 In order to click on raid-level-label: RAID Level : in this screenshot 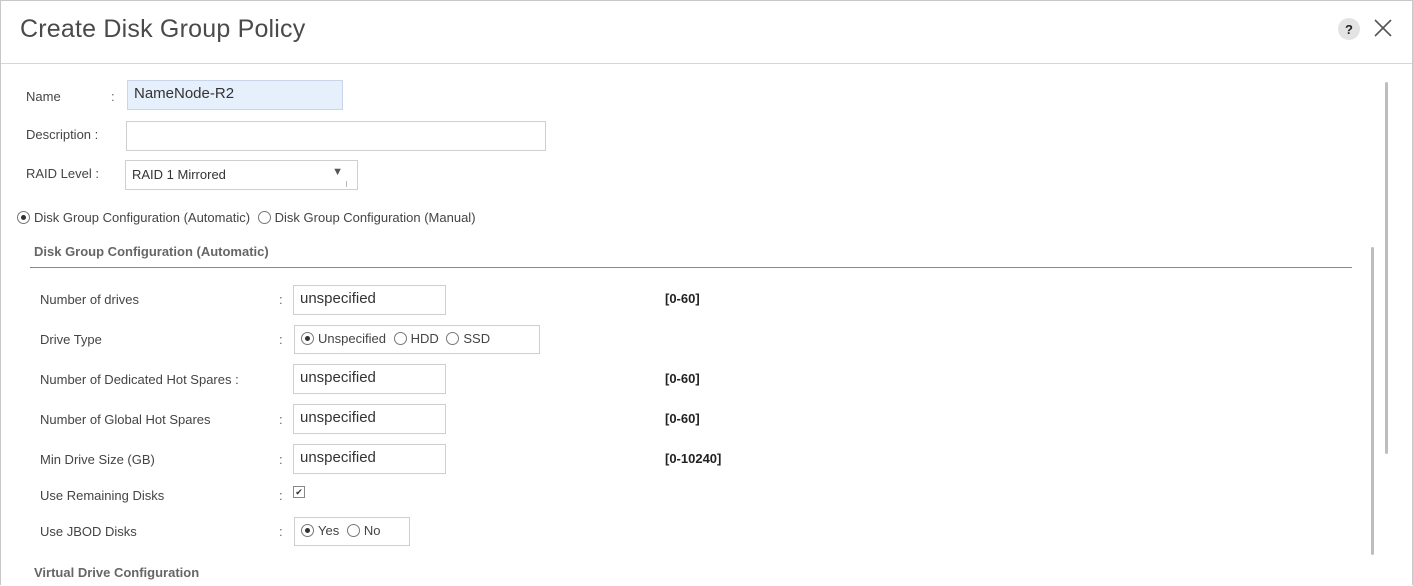, I will do `click(62, 173)`.